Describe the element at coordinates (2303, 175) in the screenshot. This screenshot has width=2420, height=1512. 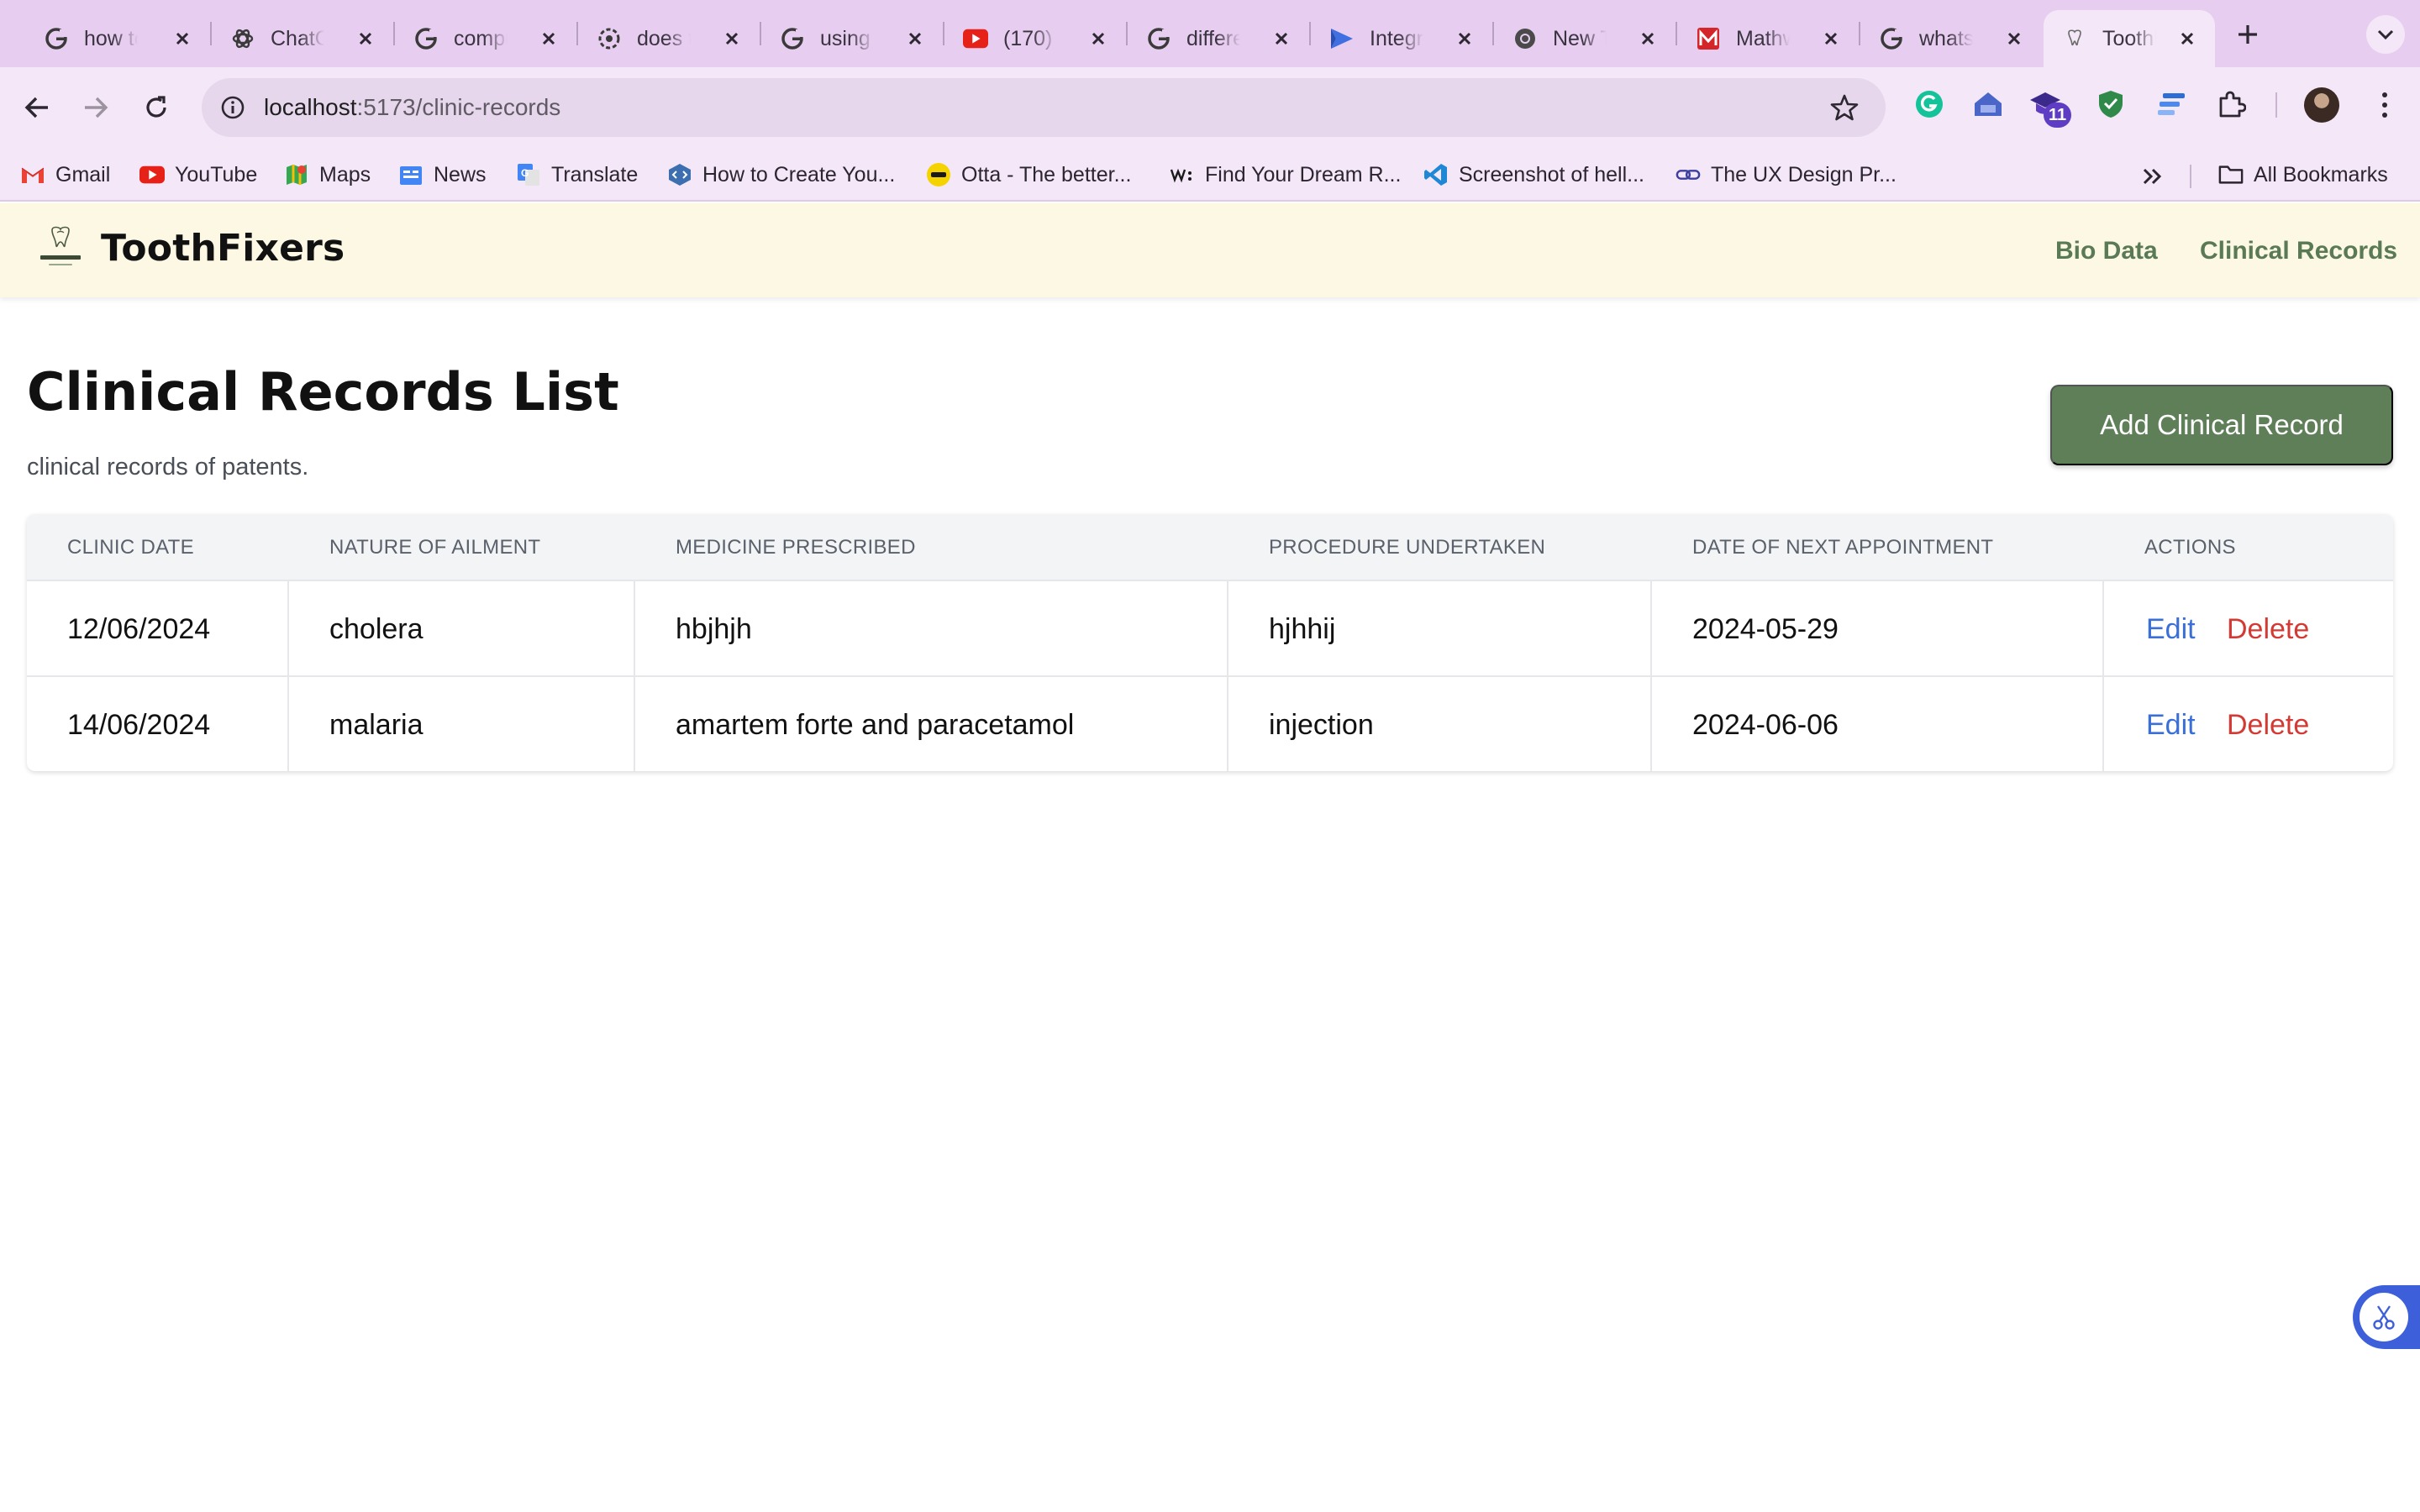
I see `all-bookmarks-button: All Bookmarks` at that location.